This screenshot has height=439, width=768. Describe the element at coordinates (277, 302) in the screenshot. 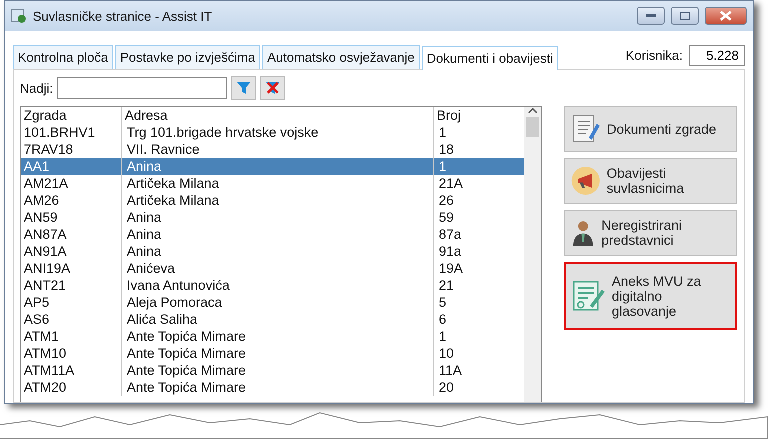

I see `table-cell: Aleja Pomoraca` at that location.